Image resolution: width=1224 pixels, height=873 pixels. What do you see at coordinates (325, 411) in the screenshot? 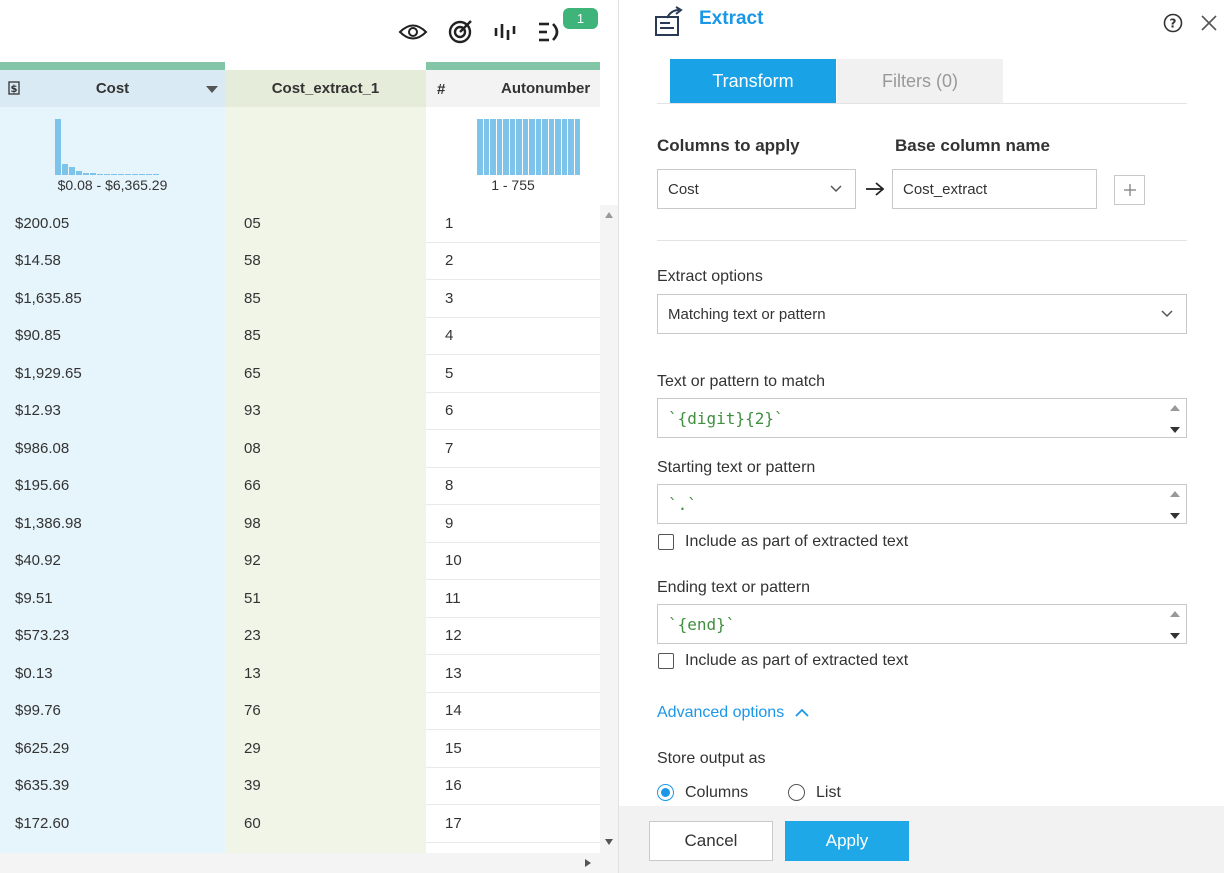
I see `table-cell: 93` at bounding box center [325, 411].